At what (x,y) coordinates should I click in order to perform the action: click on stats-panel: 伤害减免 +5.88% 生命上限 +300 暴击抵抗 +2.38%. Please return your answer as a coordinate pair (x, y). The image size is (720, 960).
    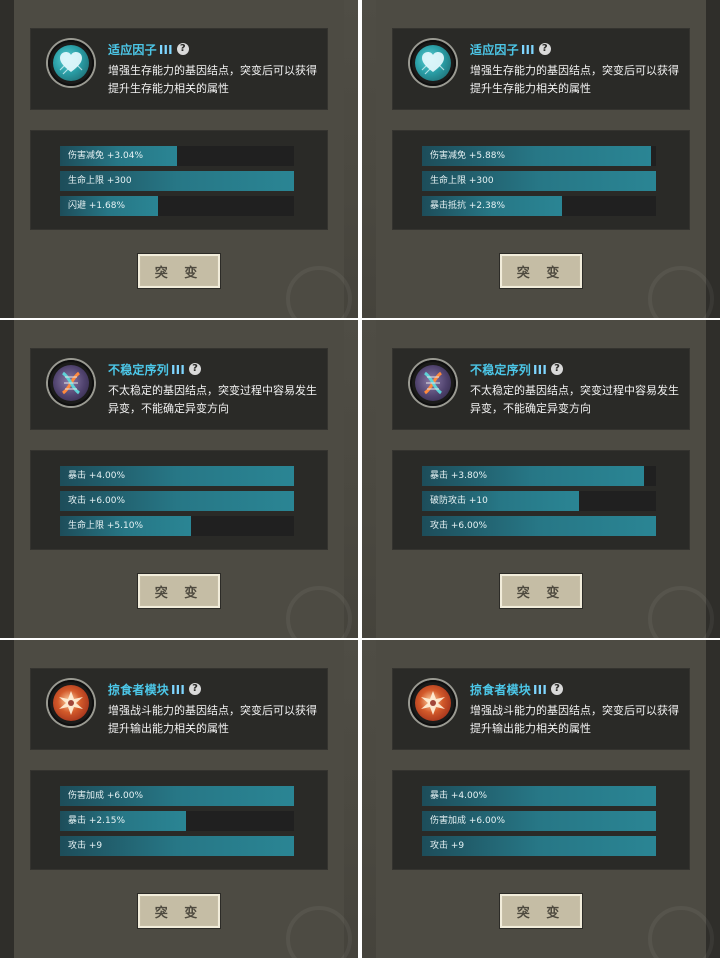
    Looking at the image, I should click on (541, 180).